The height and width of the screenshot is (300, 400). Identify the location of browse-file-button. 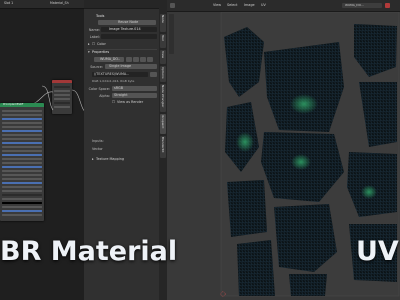
(153, 74).